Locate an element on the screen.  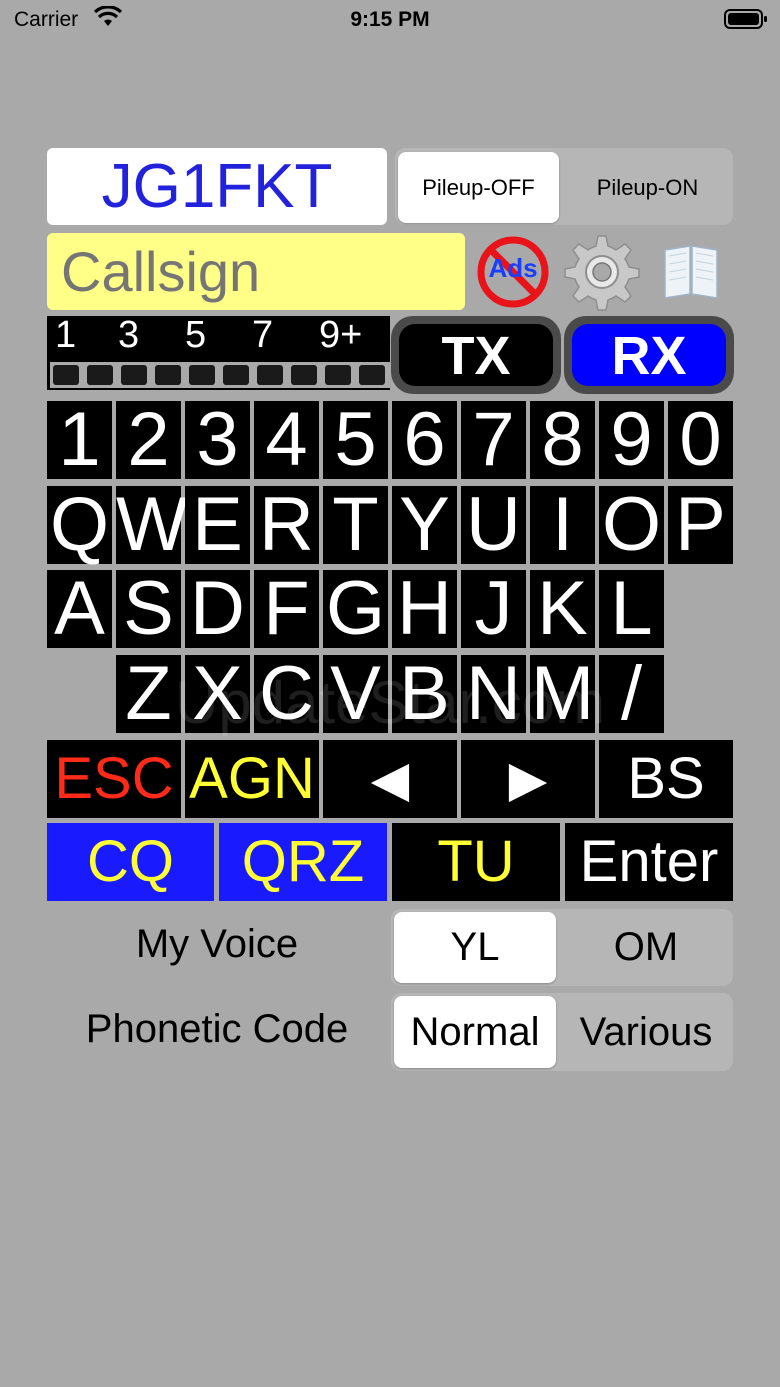
key-i: I is located at coordinates (562, 525).